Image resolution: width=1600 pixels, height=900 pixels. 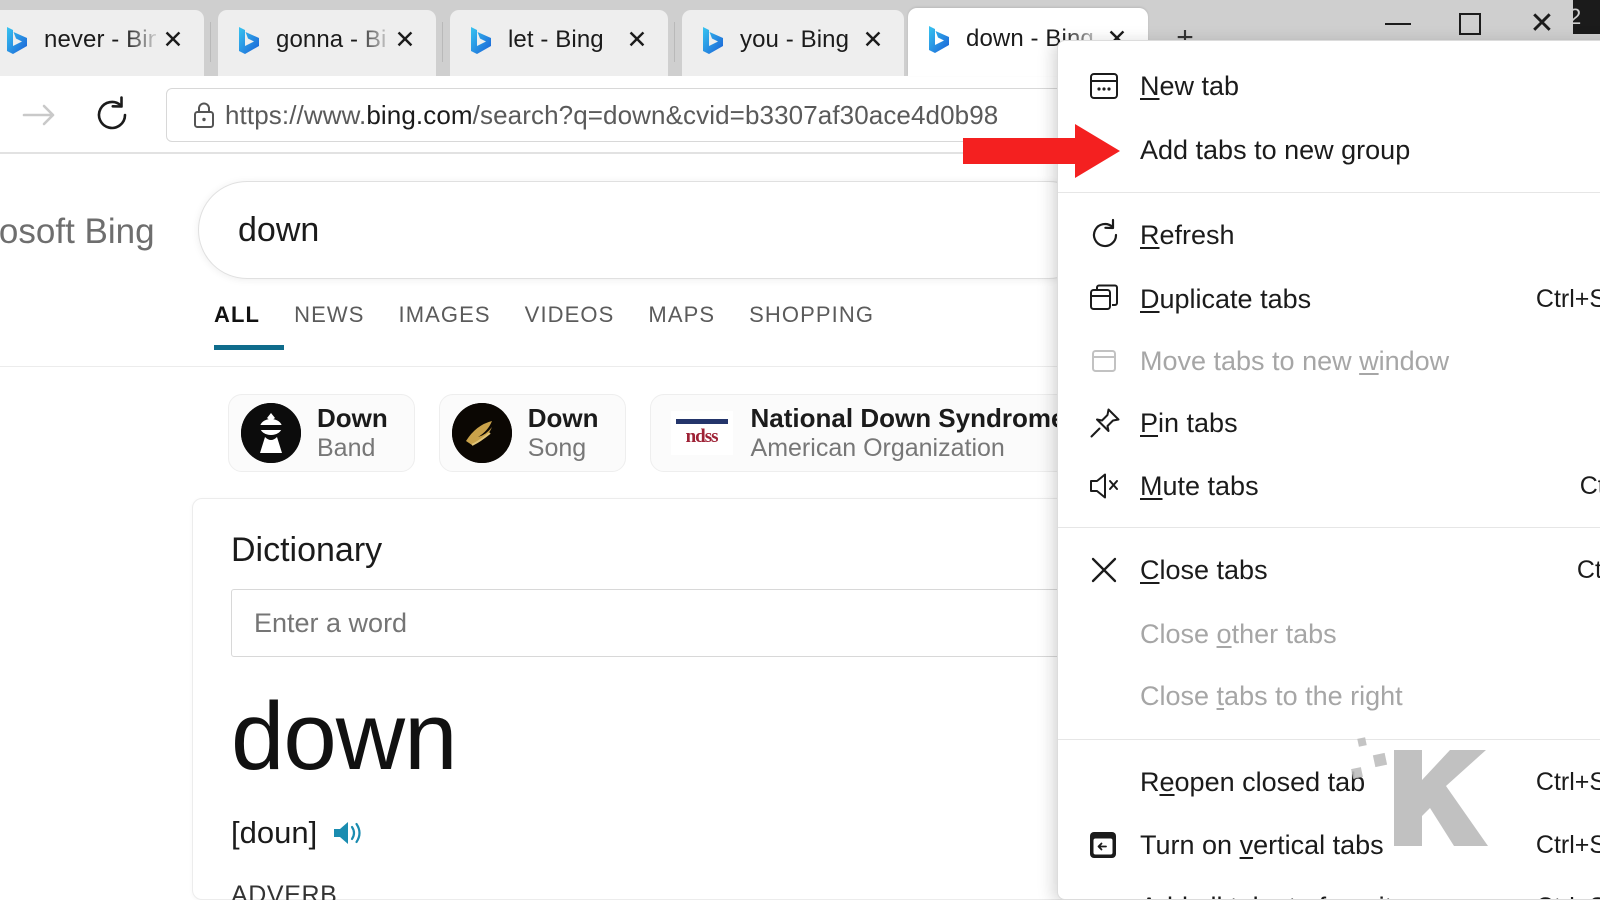 I want to click on menu-item-label: Add all tabs to favorites, so click(x=1280, y=896).